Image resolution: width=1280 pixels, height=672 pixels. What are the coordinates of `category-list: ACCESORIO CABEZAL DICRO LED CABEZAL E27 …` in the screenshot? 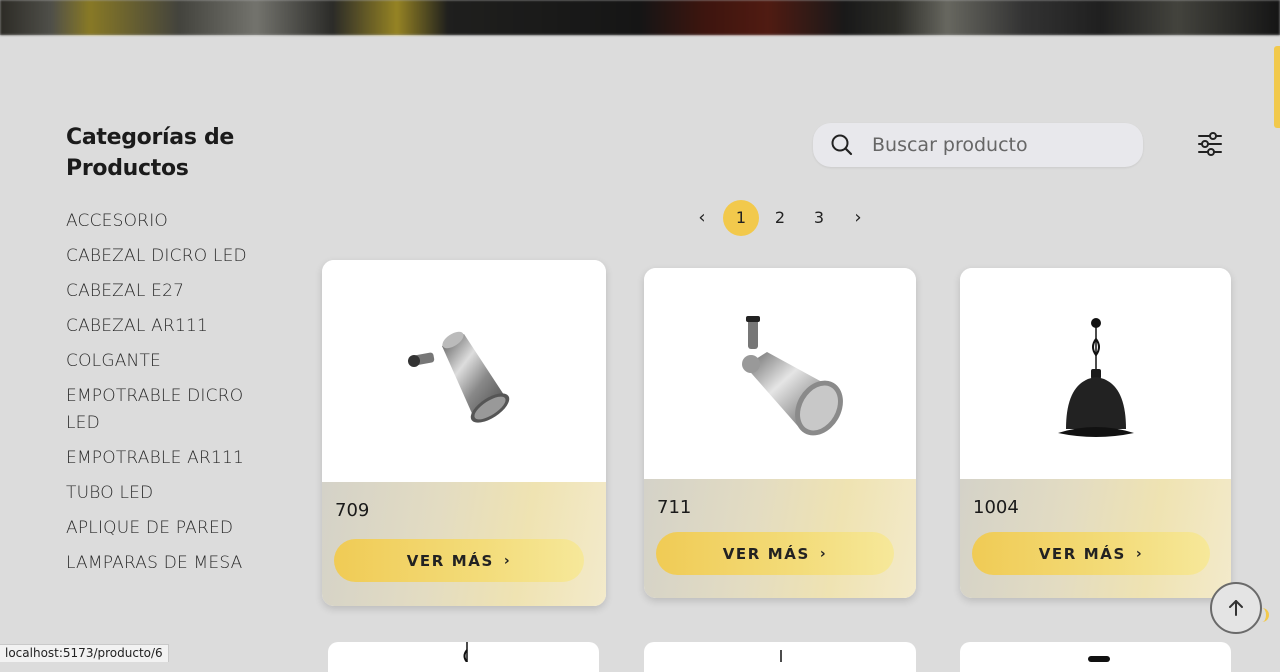 It's located at (176, 392).